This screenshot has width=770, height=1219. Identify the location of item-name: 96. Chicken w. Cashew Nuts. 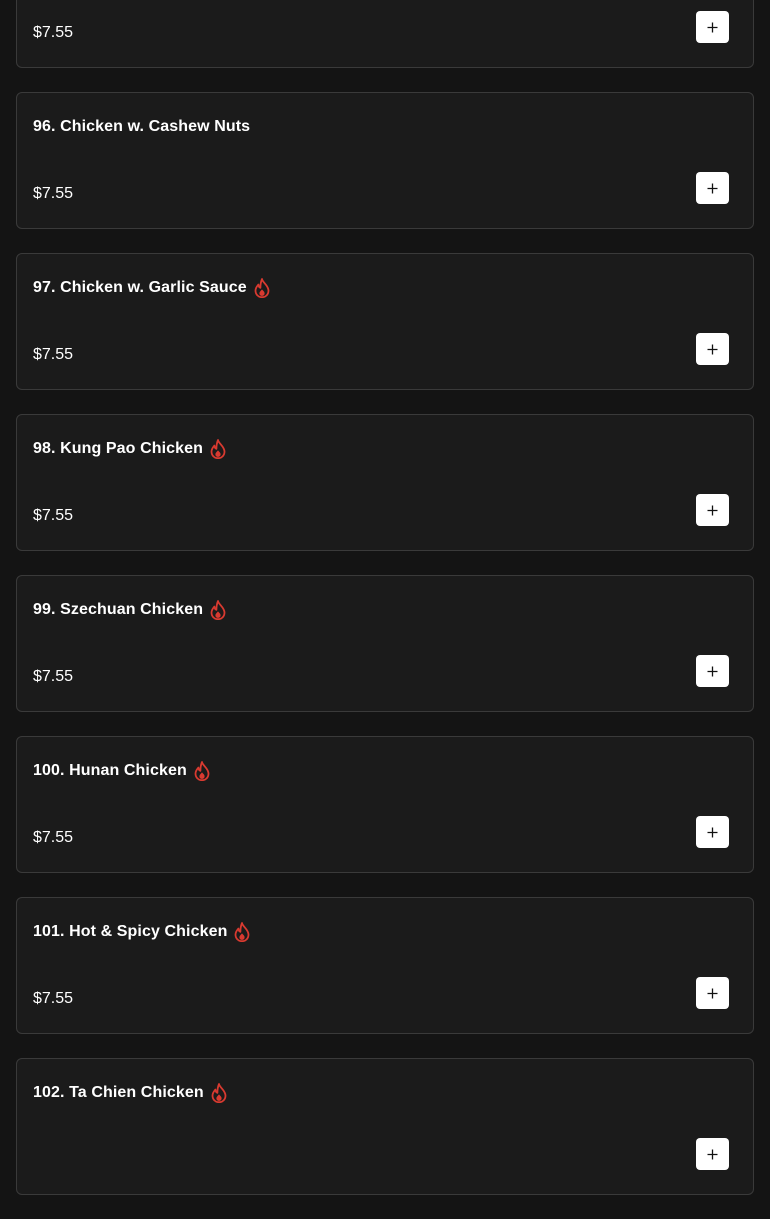
(142, 126).